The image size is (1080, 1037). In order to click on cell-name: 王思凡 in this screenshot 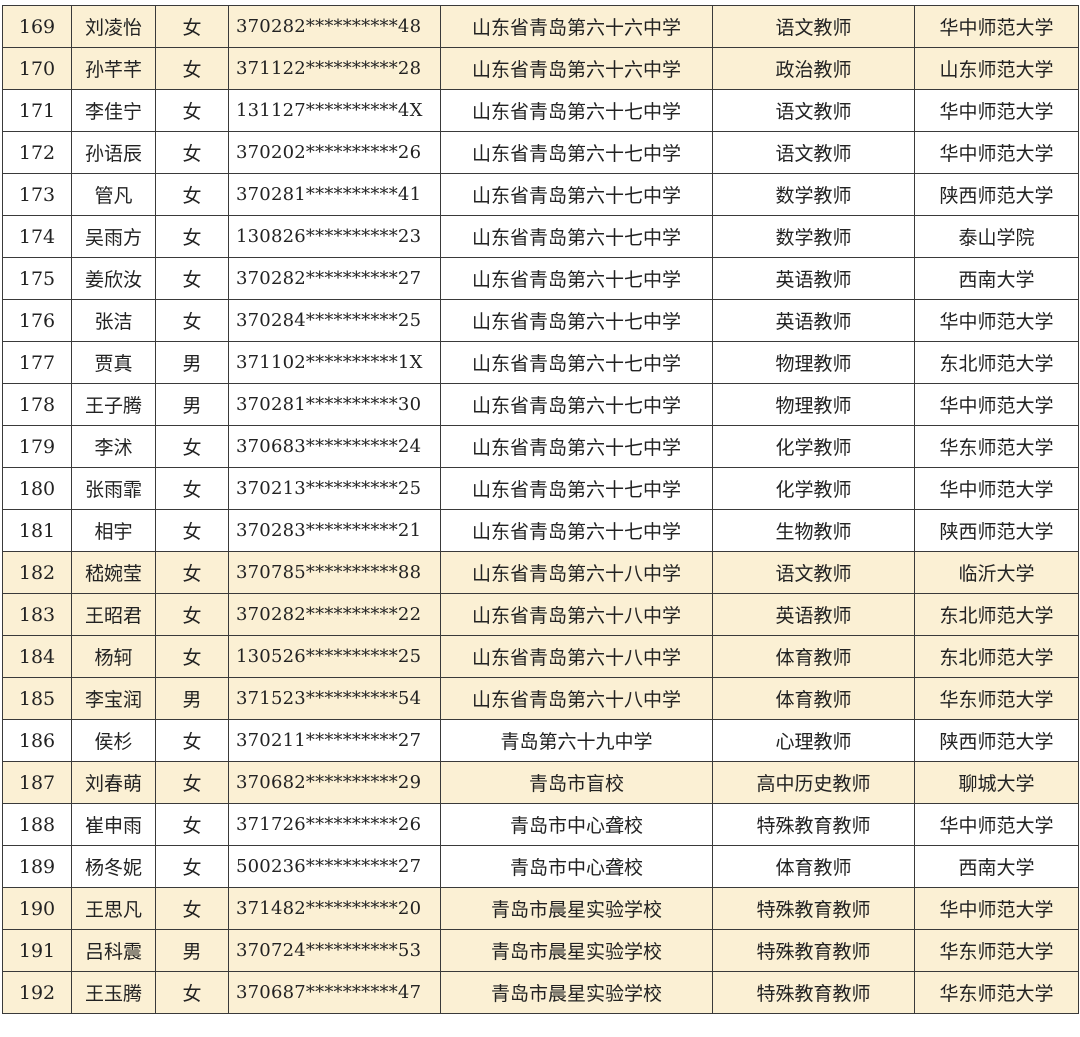, I will do `click(113, 908)`.